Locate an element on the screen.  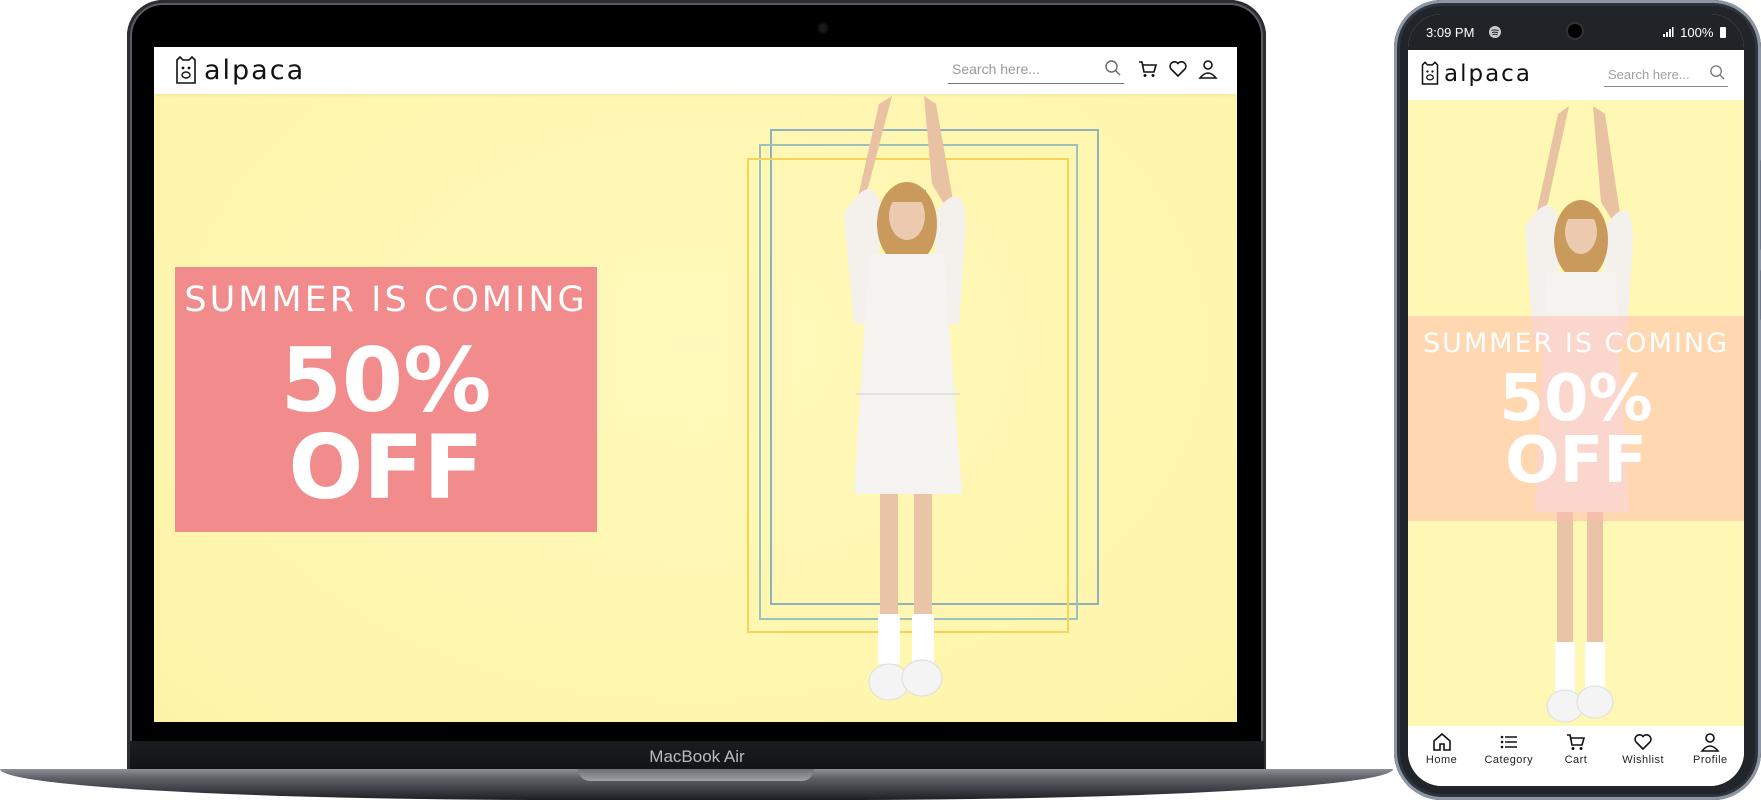
promo-off-mobile: OFF is located at coordinates (1576, 461).